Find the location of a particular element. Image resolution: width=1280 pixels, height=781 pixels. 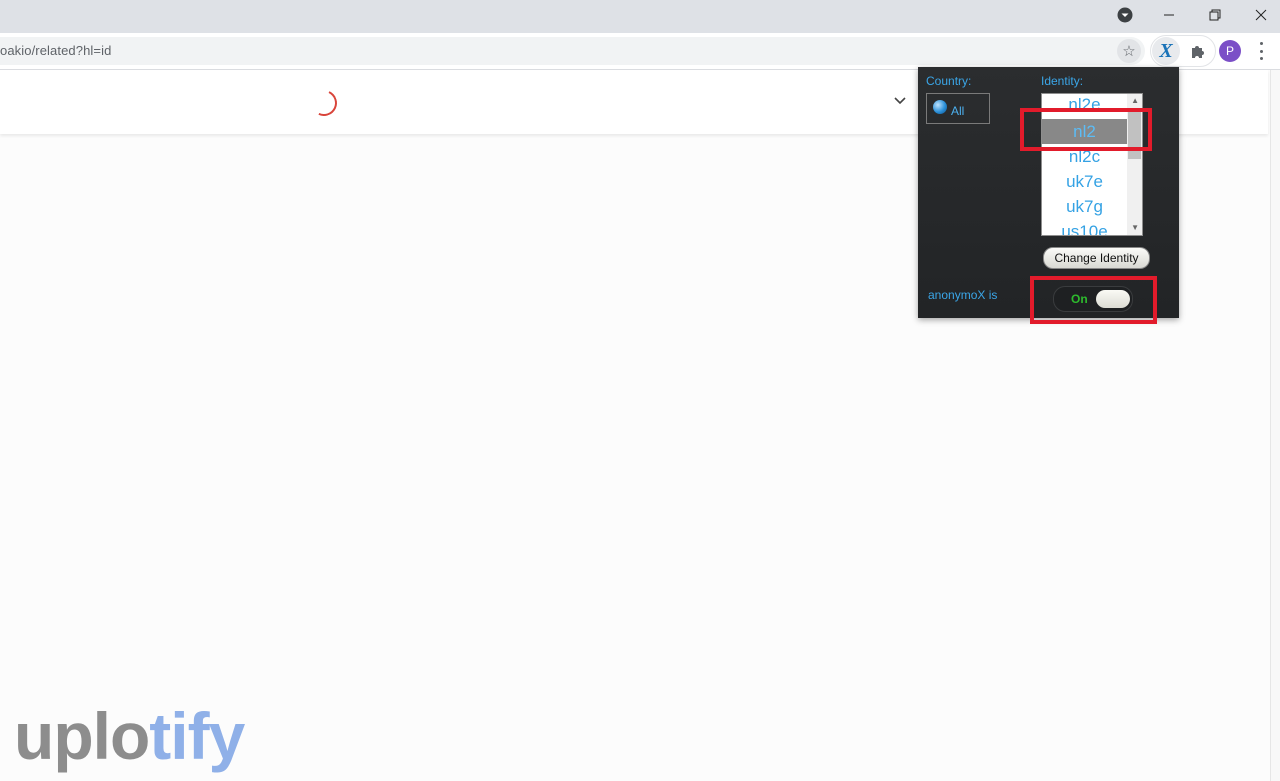

browser-toolbar: oakio/related?hl=id ☆ is located at coordinates (640, 51).